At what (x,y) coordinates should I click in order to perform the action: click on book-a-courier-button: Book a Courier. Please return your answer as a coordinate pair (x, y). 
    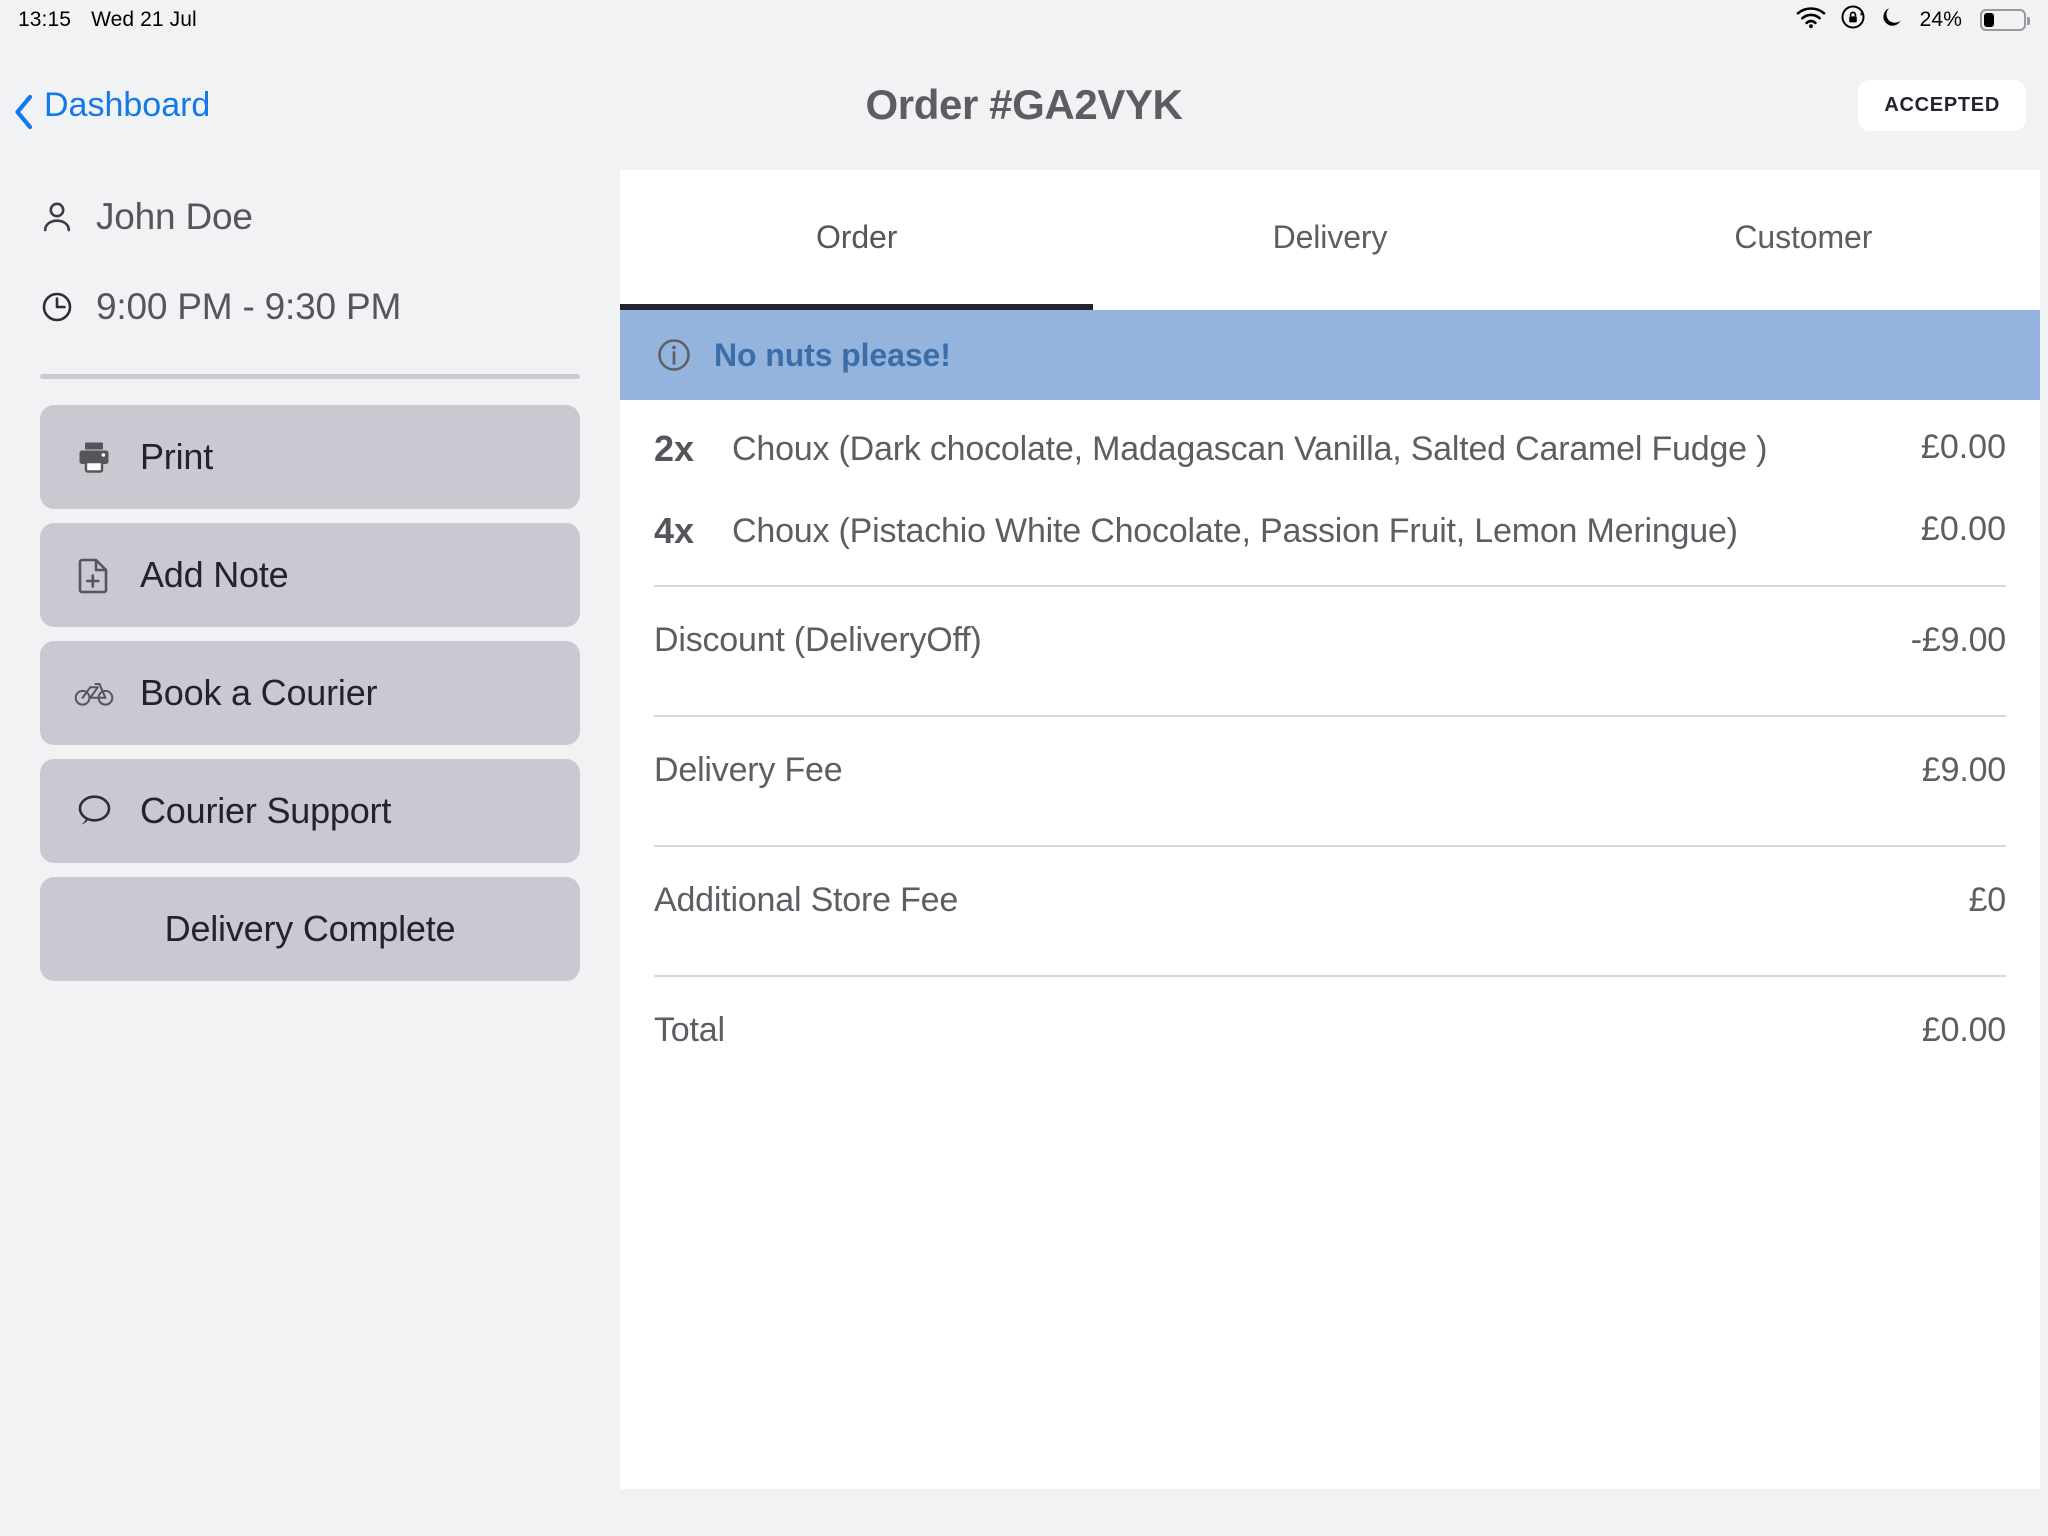
    Looking at the image, I should click on (310, 693).